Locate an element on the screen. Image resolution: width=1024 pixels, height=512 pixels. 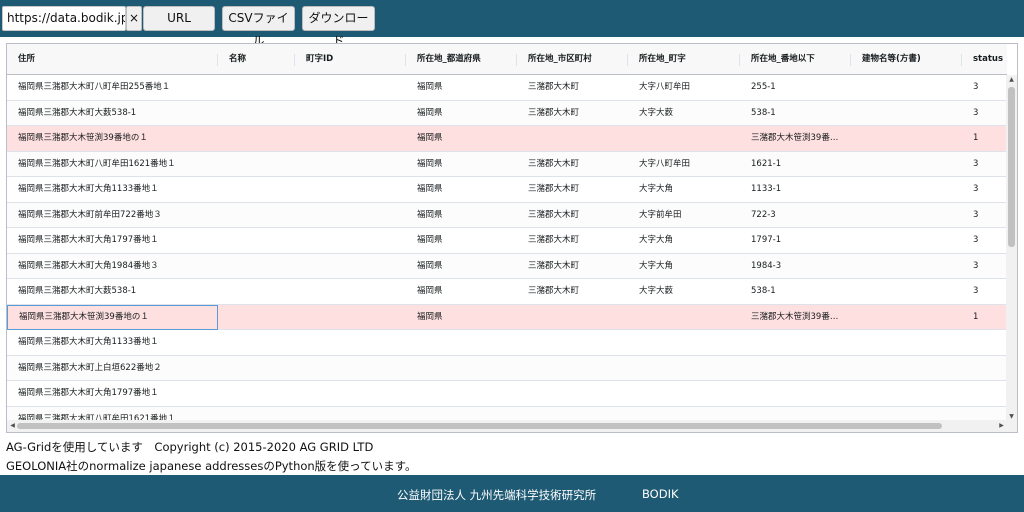
vertical-scrollbar: ▲ ▼ is located at coordinates (1011, 248).